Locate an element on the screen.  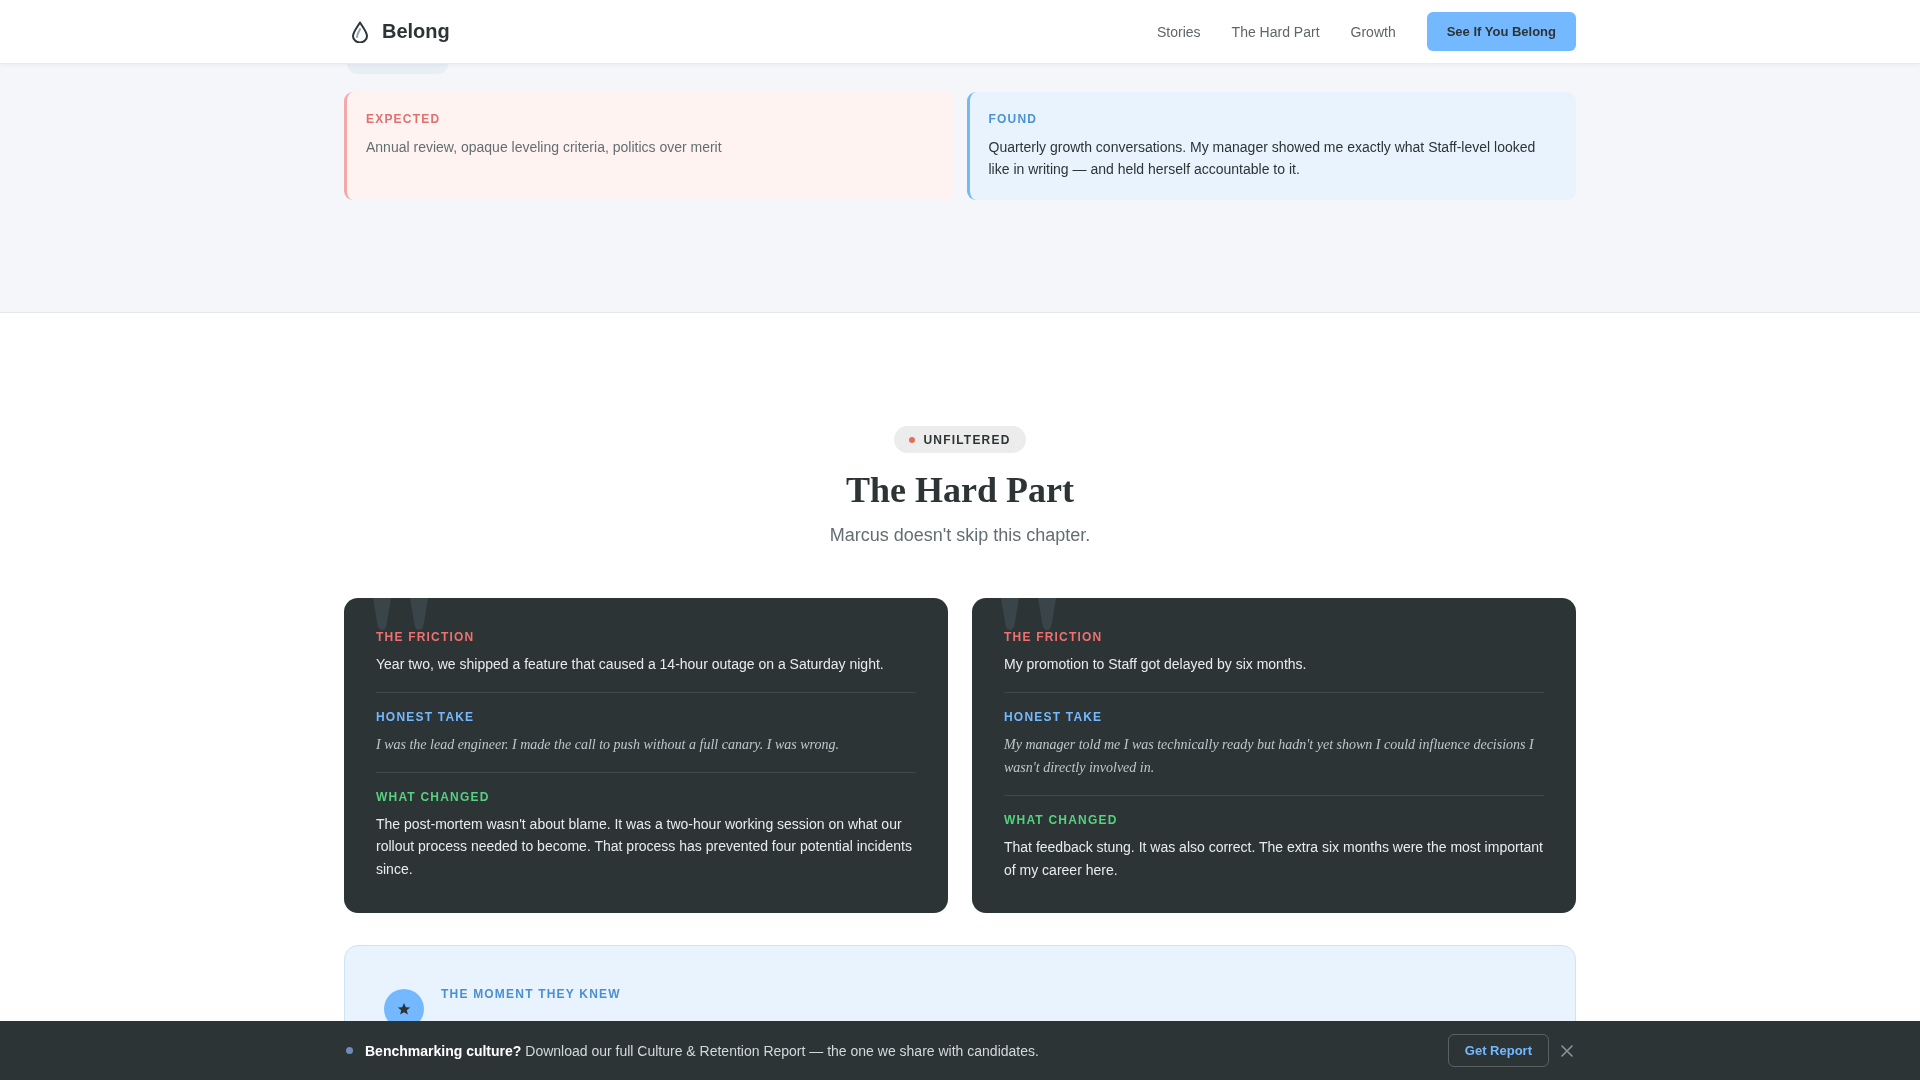
drop-logo-icon is located at coordinates (360, 31).